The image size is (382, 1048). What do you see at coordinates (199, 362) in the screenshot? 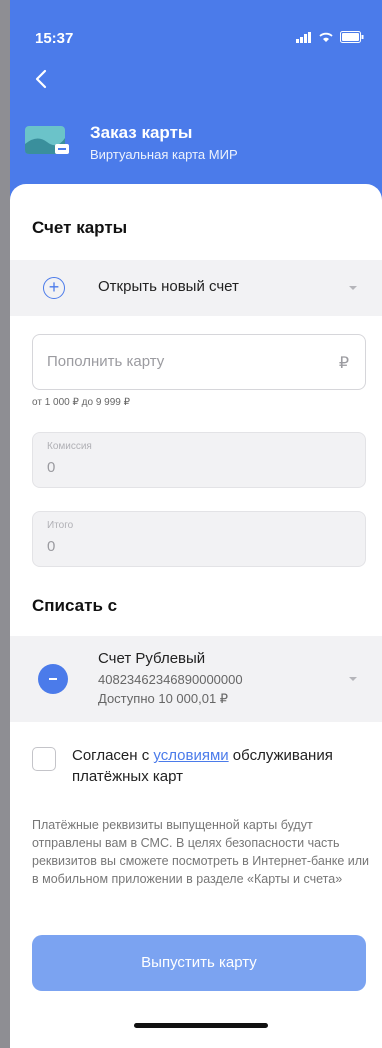
I see `topup-input: Пополнить карту ₽` at bounding box center [199, 362].